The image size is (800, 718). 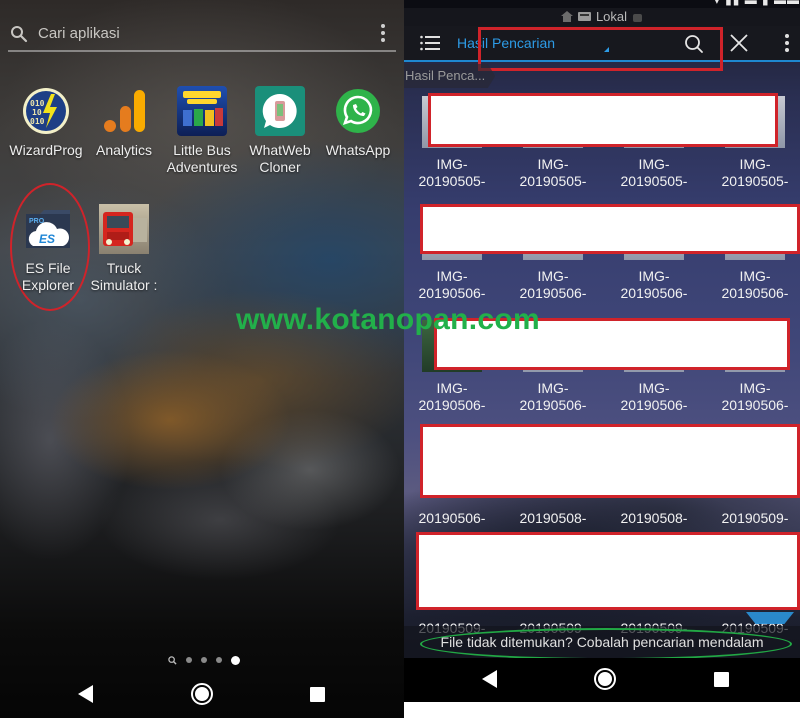 I want to click on close-icon, so click(x=739, y=43).